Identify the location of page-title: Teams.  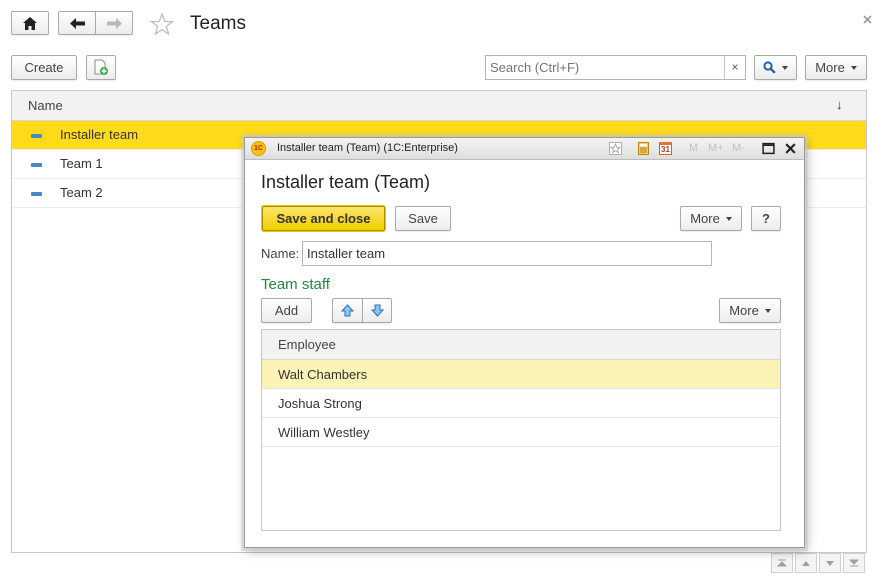
(218, 23).